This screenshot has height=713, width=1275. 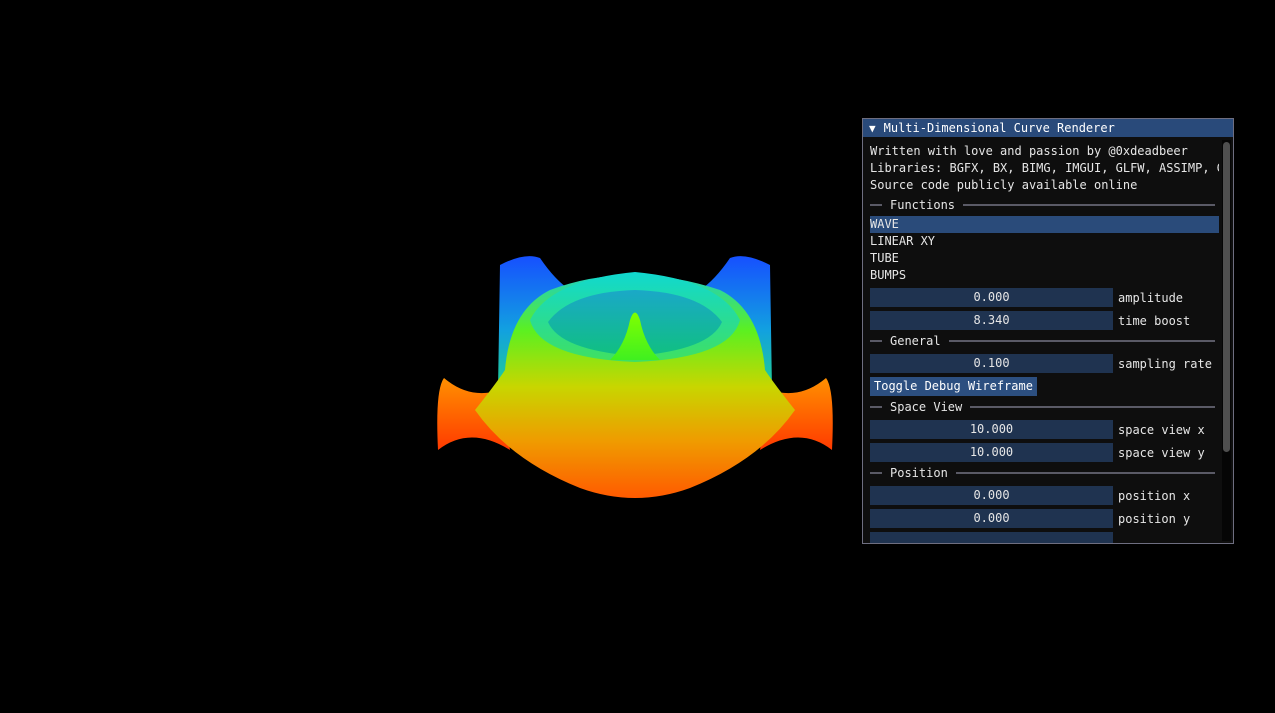 I want to click on sampling-rate-label: sampling rate, so click(x=1165, y=363).